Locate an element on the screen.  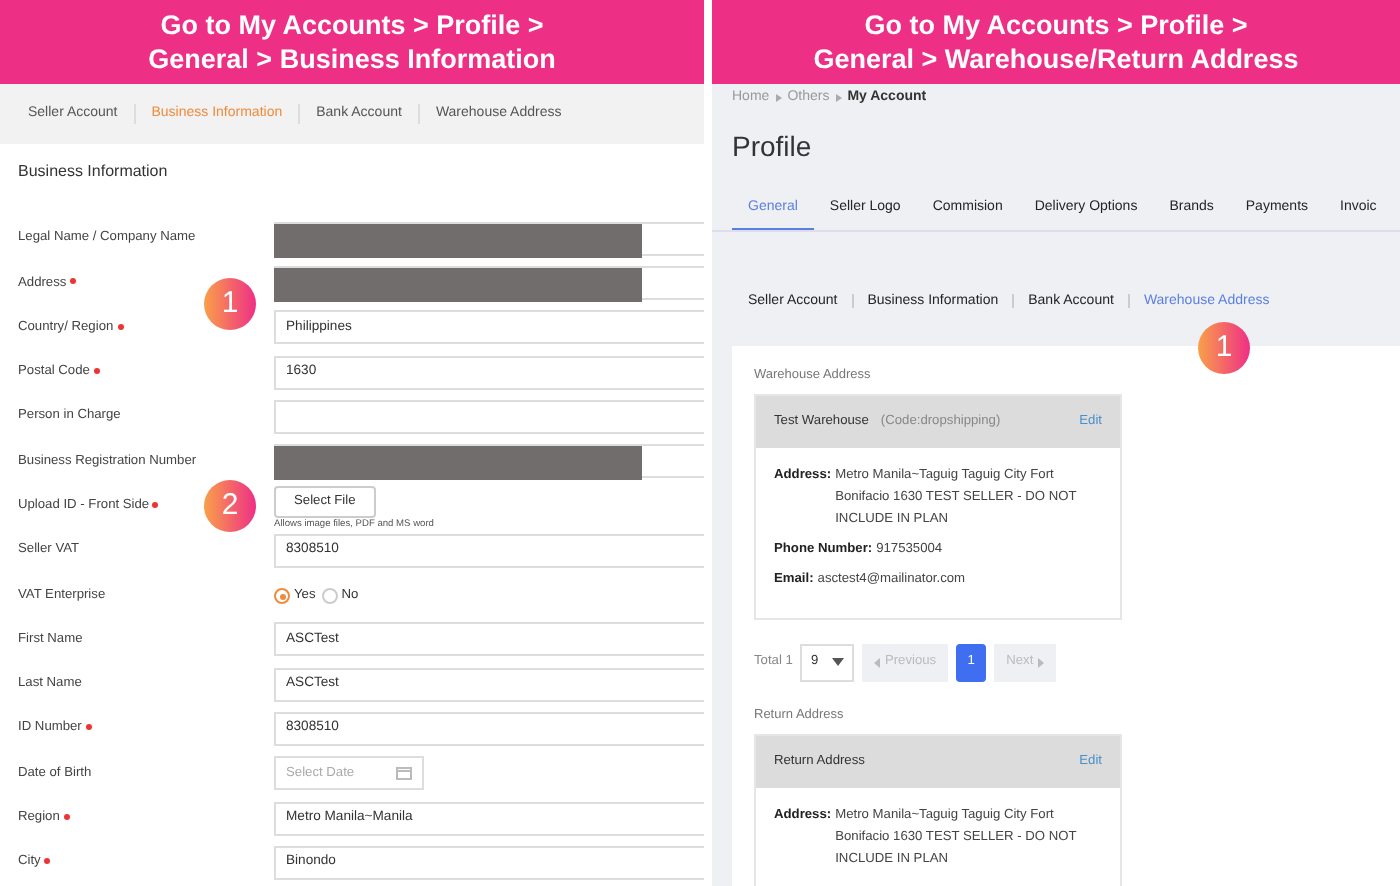
page-title: Profile is located at coordinates (772, 147).